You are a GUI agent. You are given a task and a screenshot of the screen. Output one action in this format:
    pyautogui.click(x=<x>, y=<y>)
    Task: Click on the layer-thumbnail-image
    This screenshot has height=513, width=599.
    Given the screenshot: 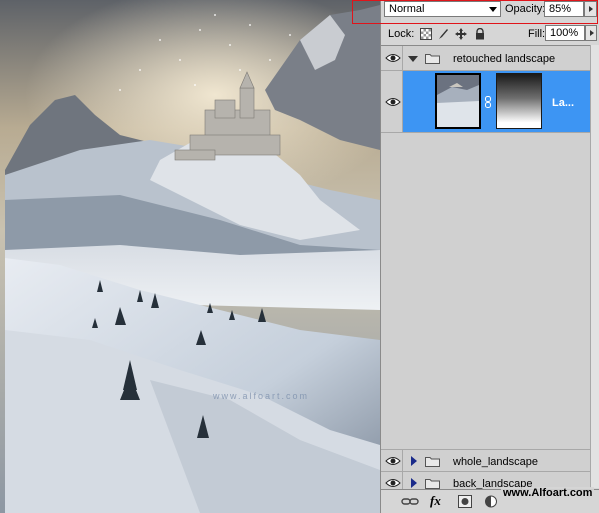 What is the action you would take?
    pyautogui.click(x=458, y=101)
    